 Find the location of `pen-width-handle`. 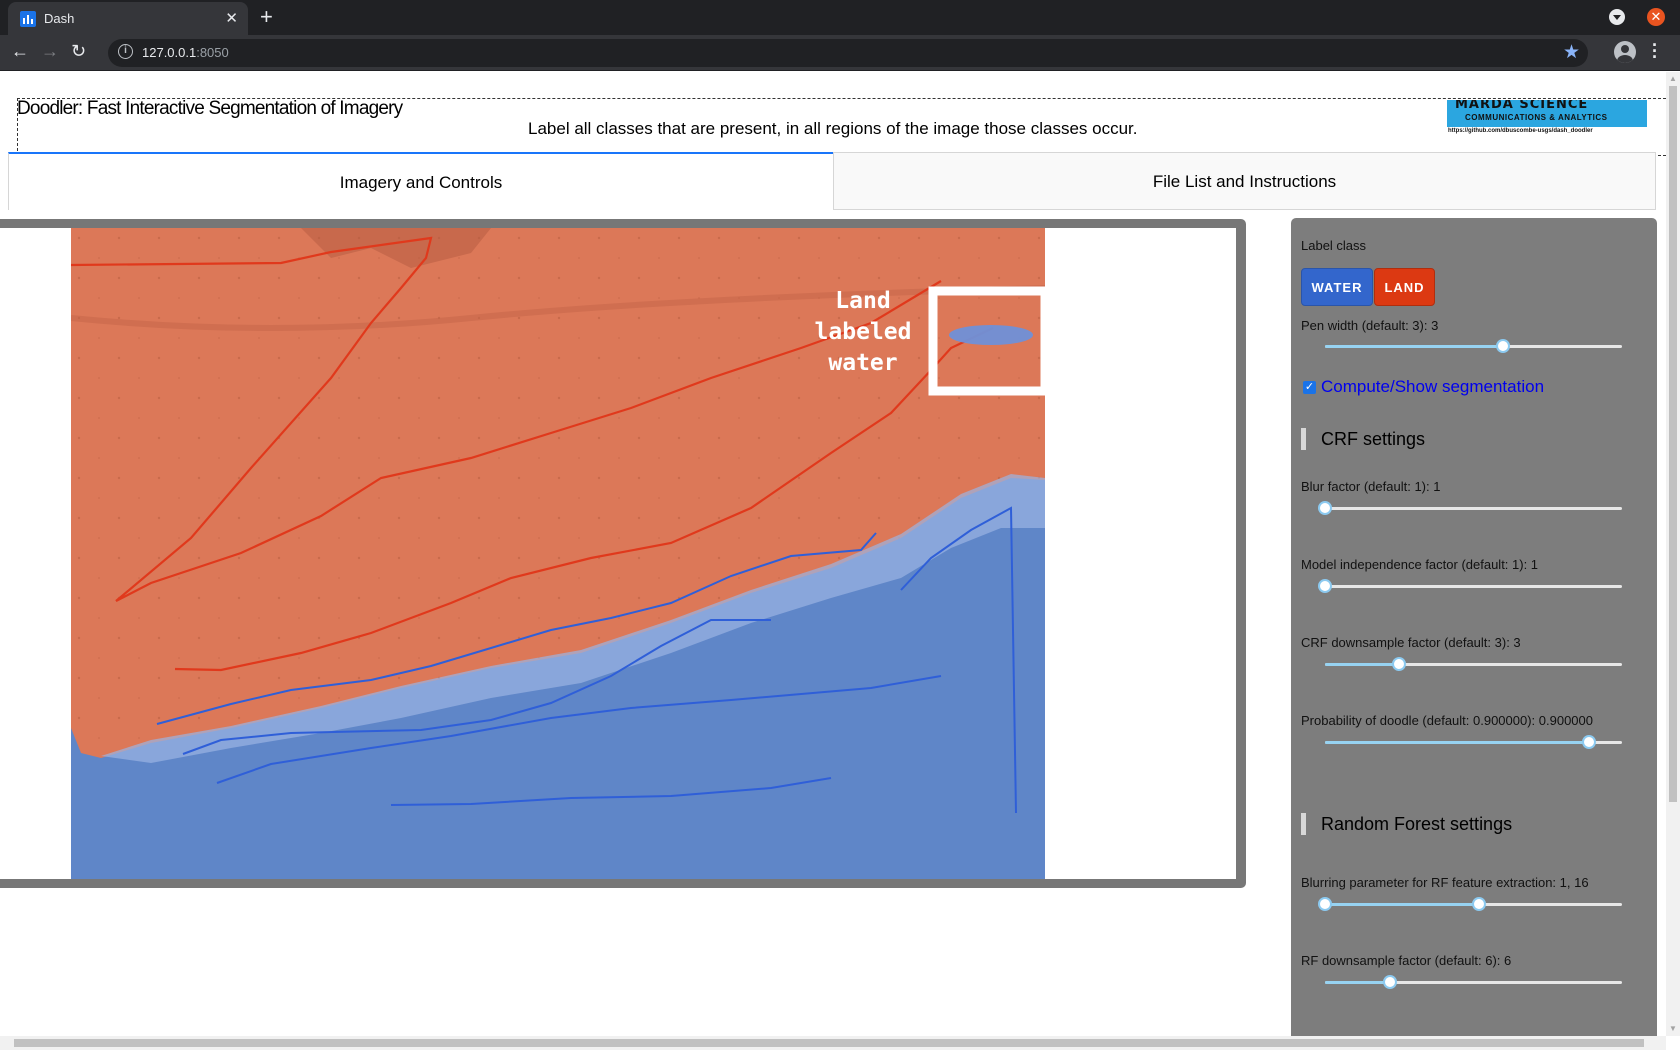

pen-width-handle is located at coordinates (1503, 346).